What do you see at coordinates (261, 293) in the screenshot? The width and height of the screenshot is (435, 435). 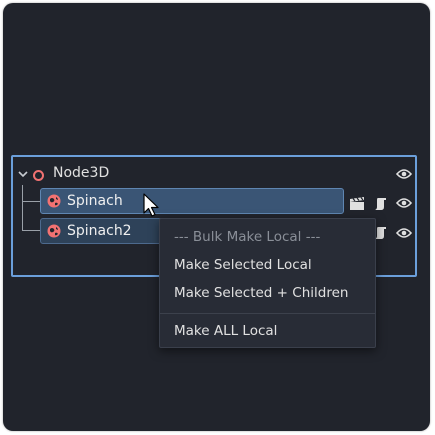 I see `menu-item-make-selected-children: Make Selected + Children` at bounding box center [261, 293].